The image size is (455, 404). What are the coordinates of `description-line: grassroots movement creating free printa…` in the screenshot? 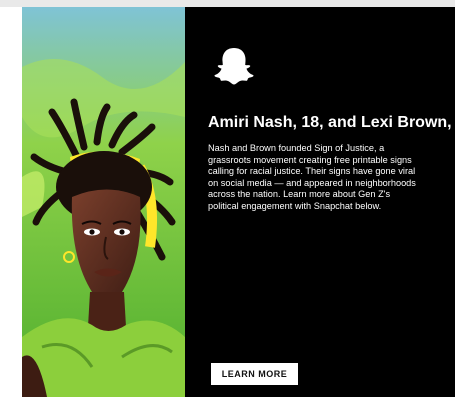 It's located at (310, 159).